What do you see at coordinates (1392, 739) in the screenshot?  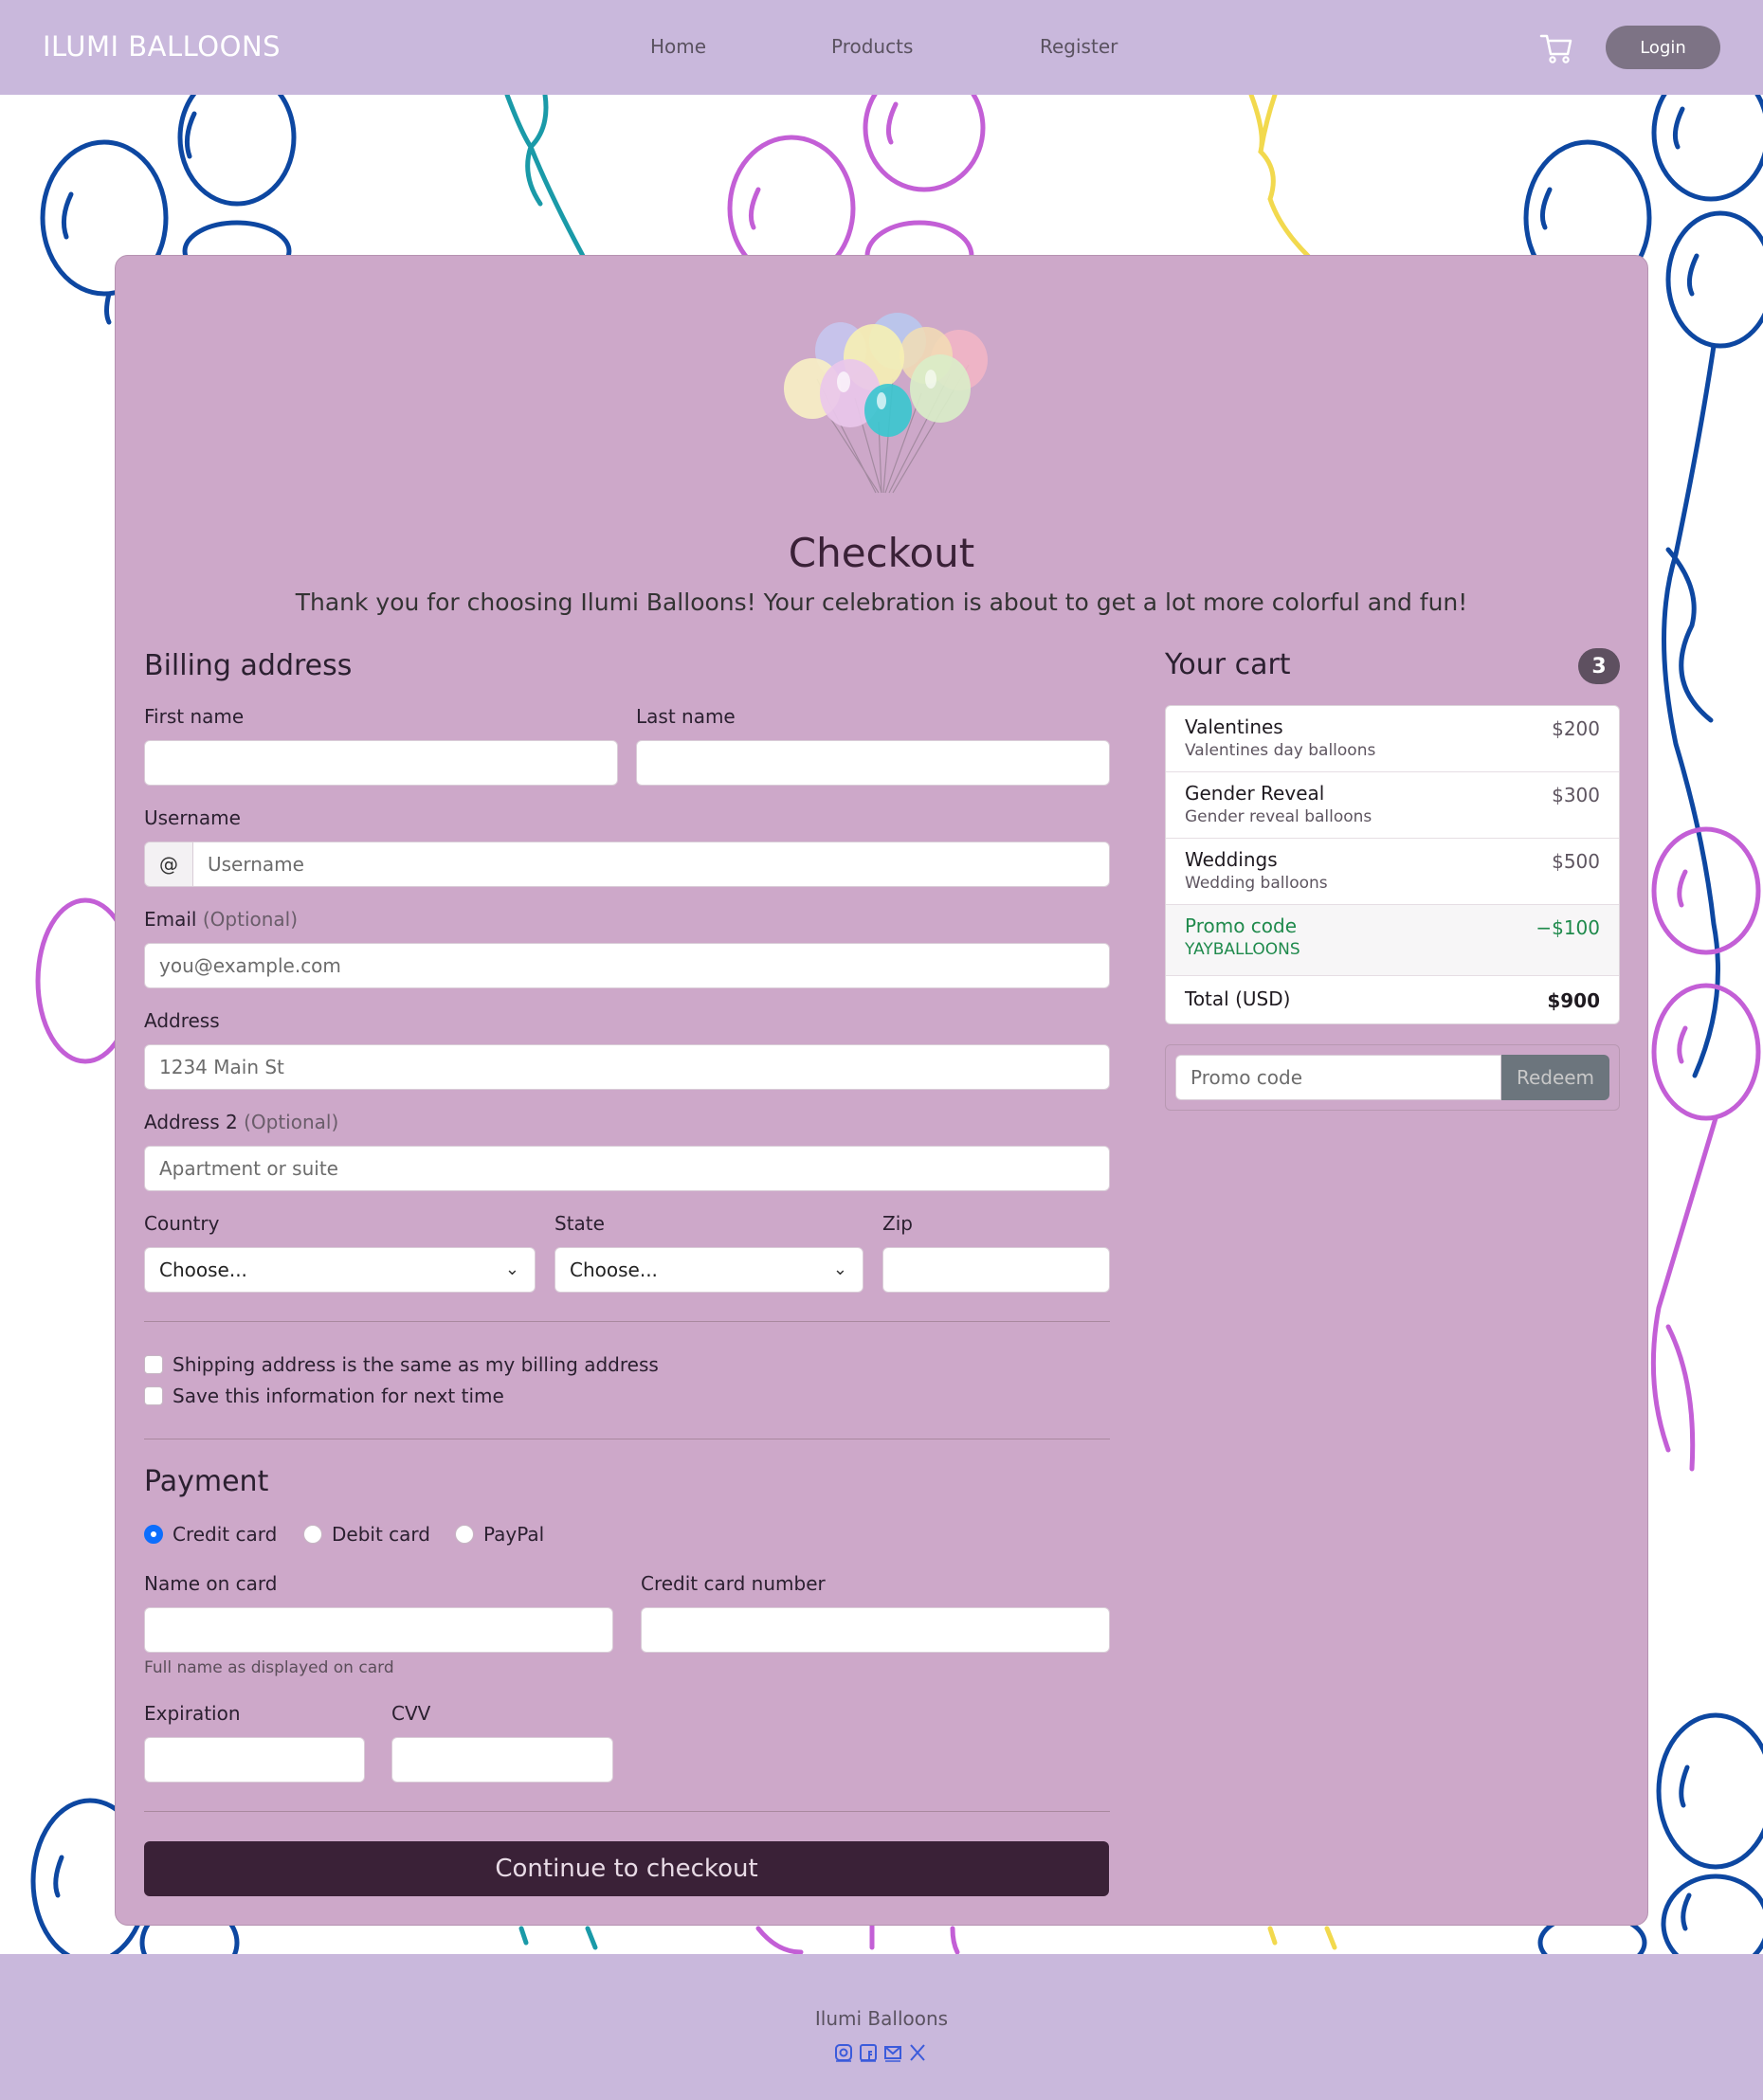 I see `list-item: Valentines Valentines day balloons $200` at bounding box center [1392, 739].